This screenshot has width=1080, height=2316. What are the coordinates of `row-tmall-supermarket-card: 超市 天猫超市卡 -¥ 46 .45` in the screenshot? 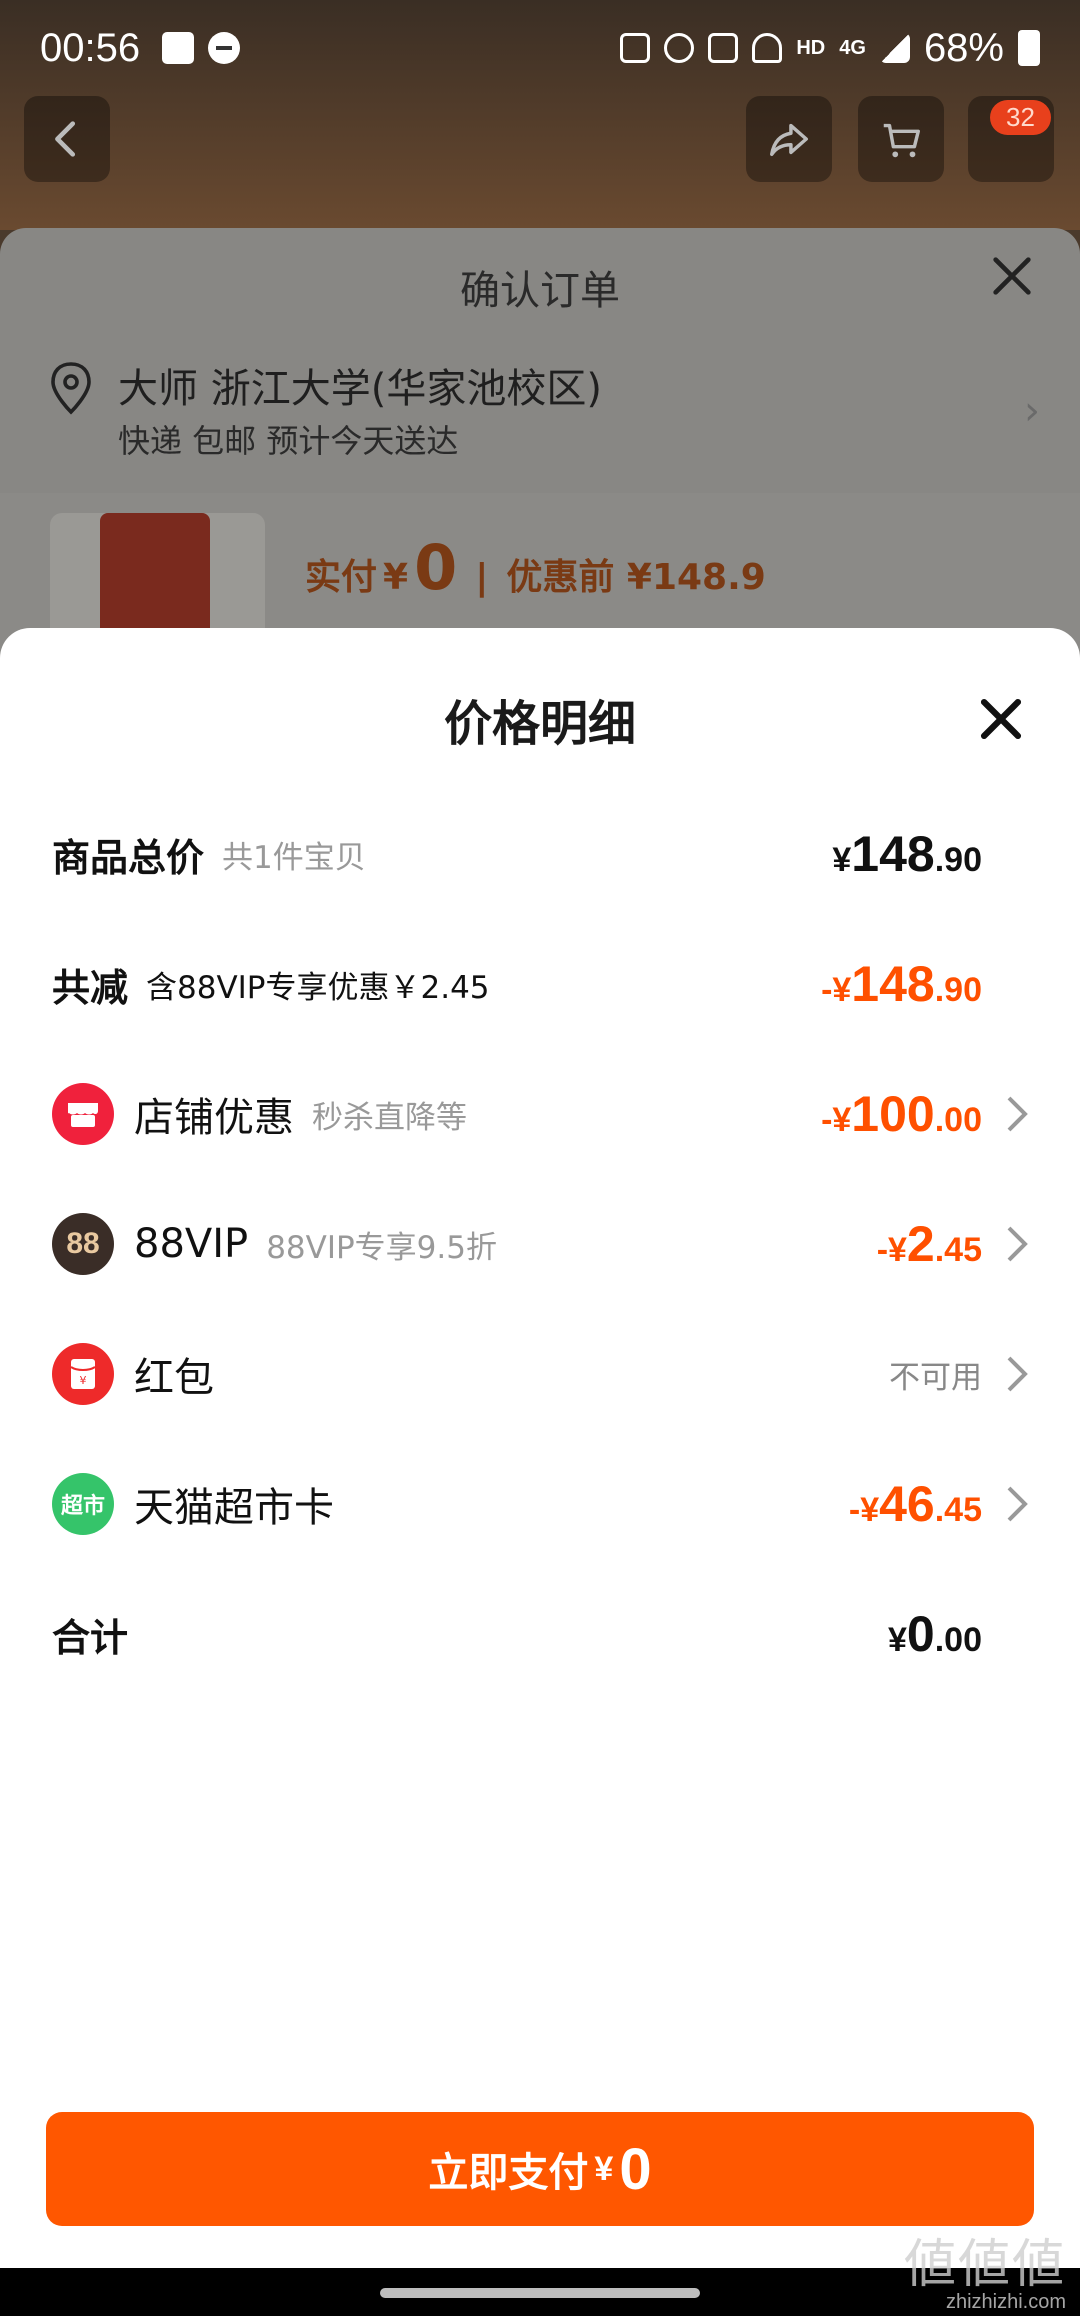 It's located at (541, 1504).